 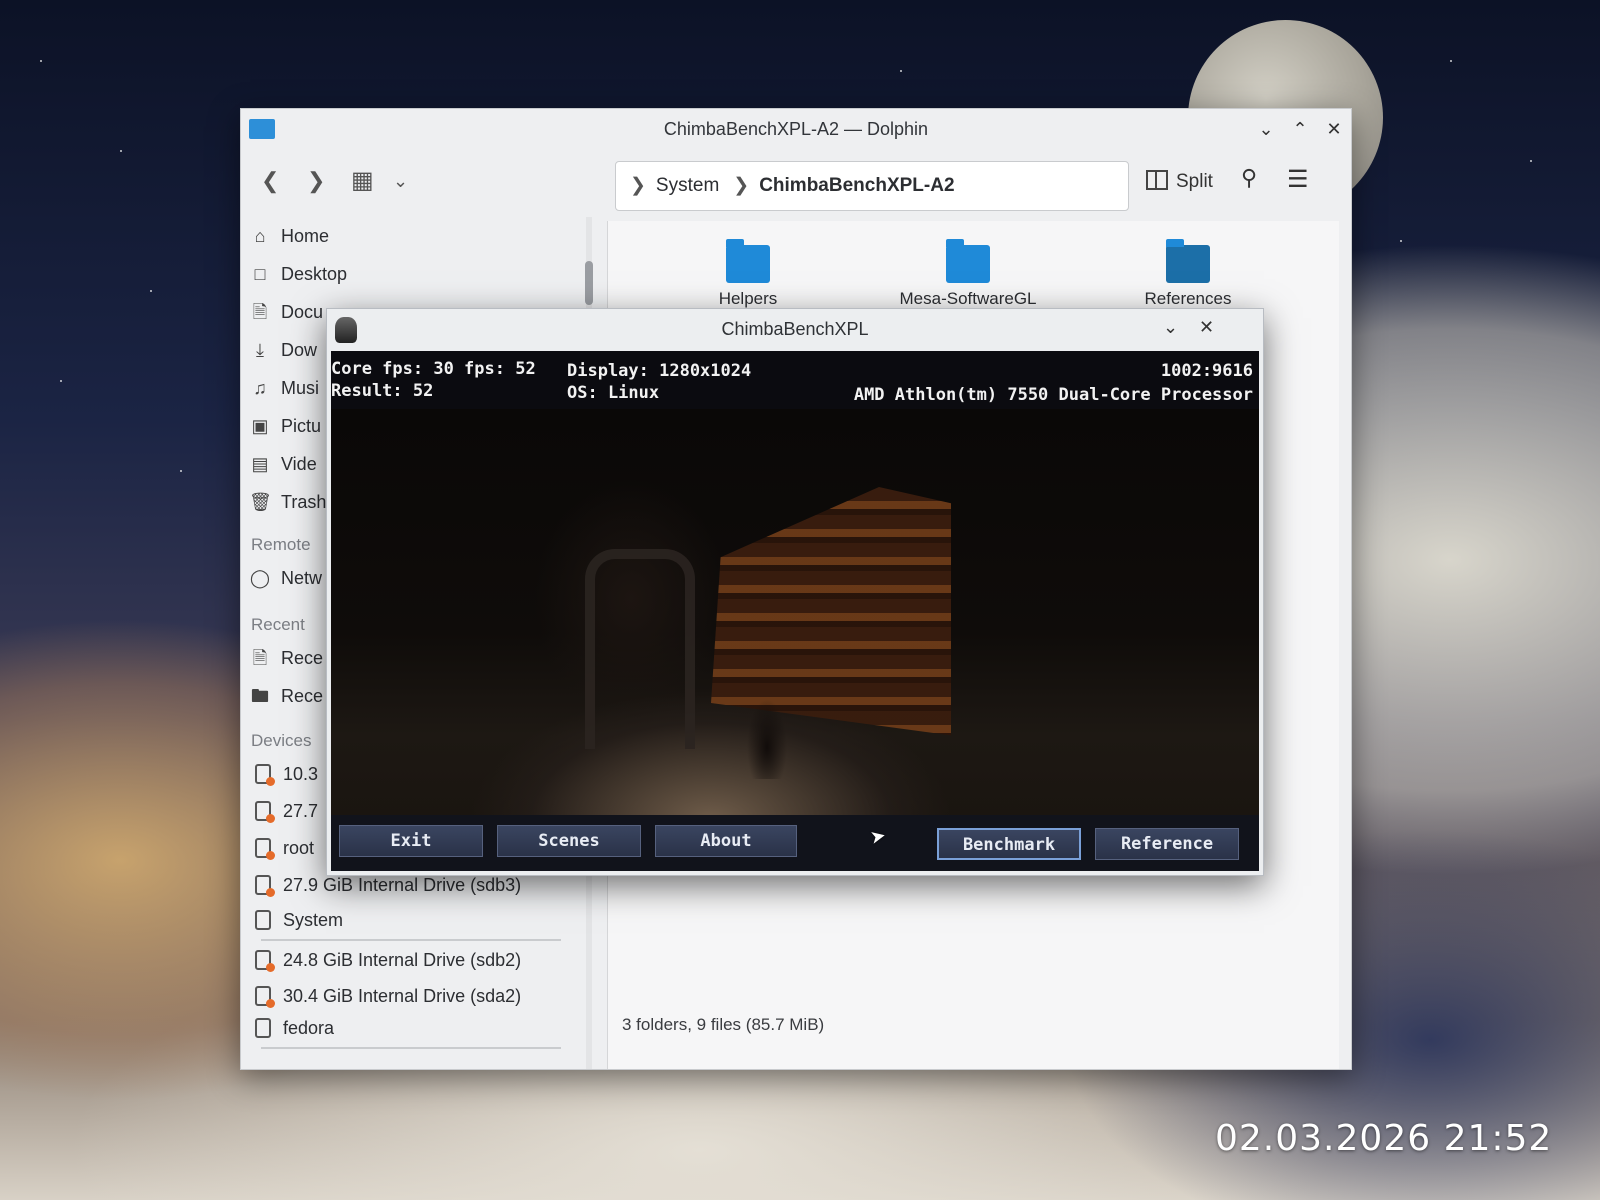 What do you see at coordinates (1194, 181) in the screenshot?
I see `split-label: Split` at bounding box center [1194, 181].